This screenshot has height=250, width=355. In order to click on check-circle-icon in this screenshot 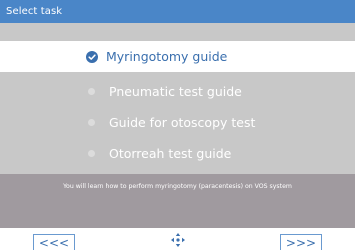, I will do `click(92, 56)`.